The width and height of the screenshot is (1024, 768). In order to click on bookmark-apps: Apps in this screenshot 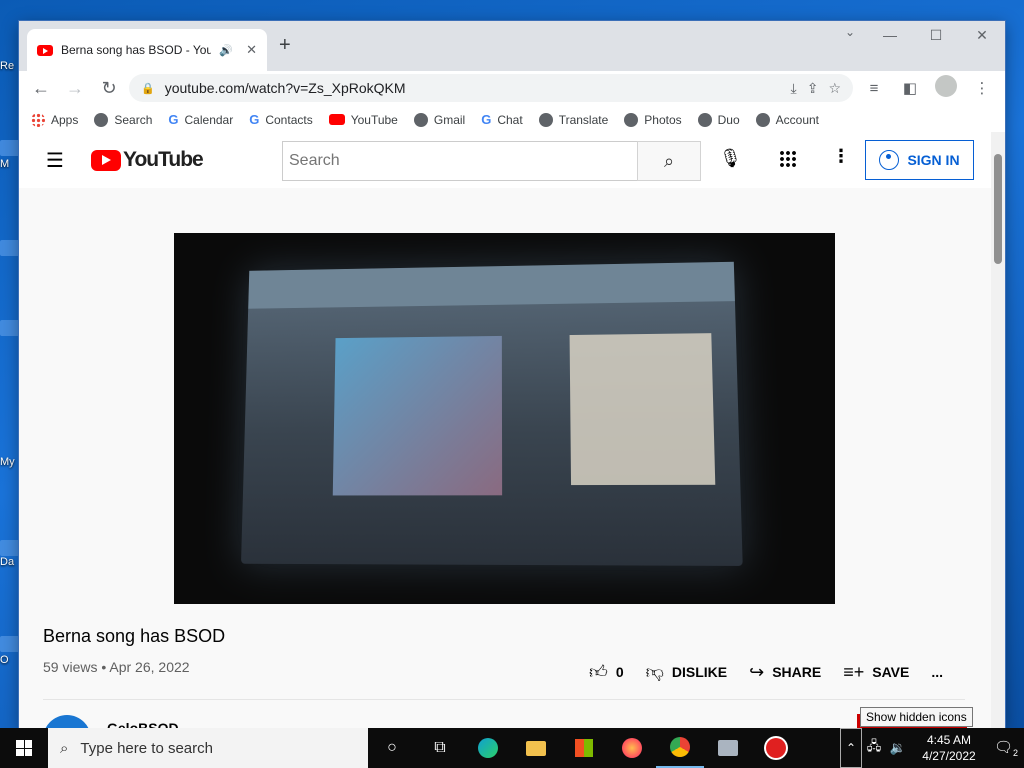, I will do `click(54, 119)`.